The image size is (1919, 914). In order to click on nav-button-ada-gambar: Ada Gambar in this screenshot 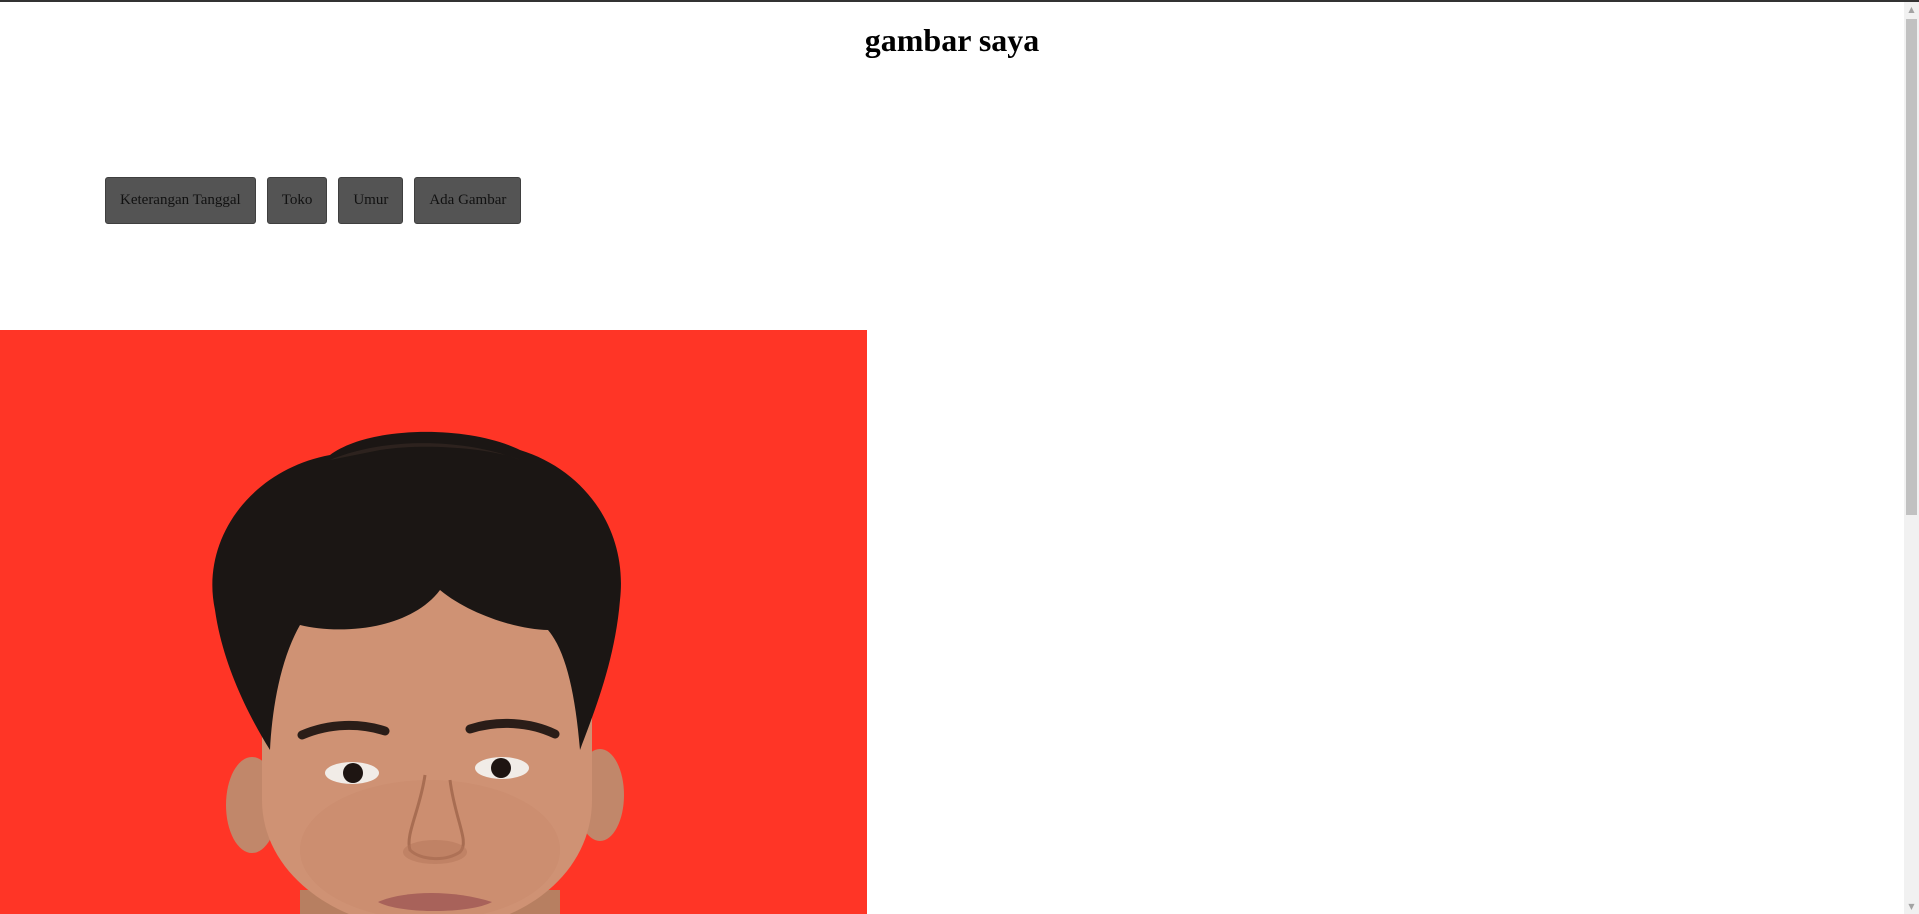, I will do `click(468, 200)`.